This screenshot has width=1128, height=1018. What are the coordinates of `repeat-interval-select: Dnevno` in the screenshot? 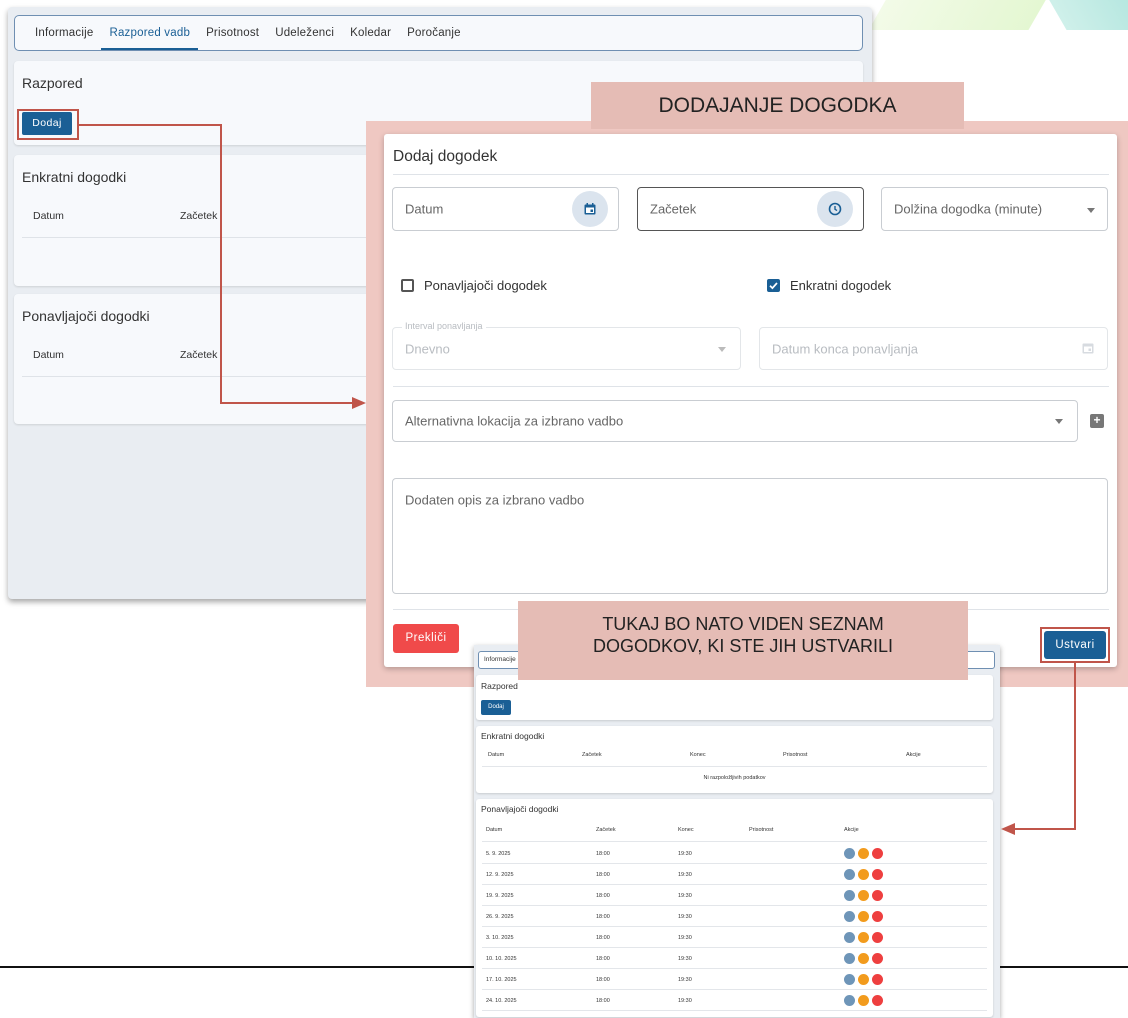 It's located at (566, 348).